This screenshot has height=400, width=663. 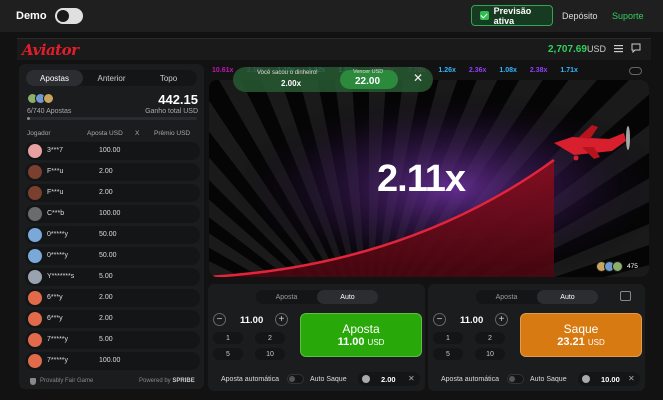 What do you see at coordinates (111, 382) in the screenshot?
I see `left-footer: Provably Fair Game Powered by SPRIBE` at bounding box center [111, 382].